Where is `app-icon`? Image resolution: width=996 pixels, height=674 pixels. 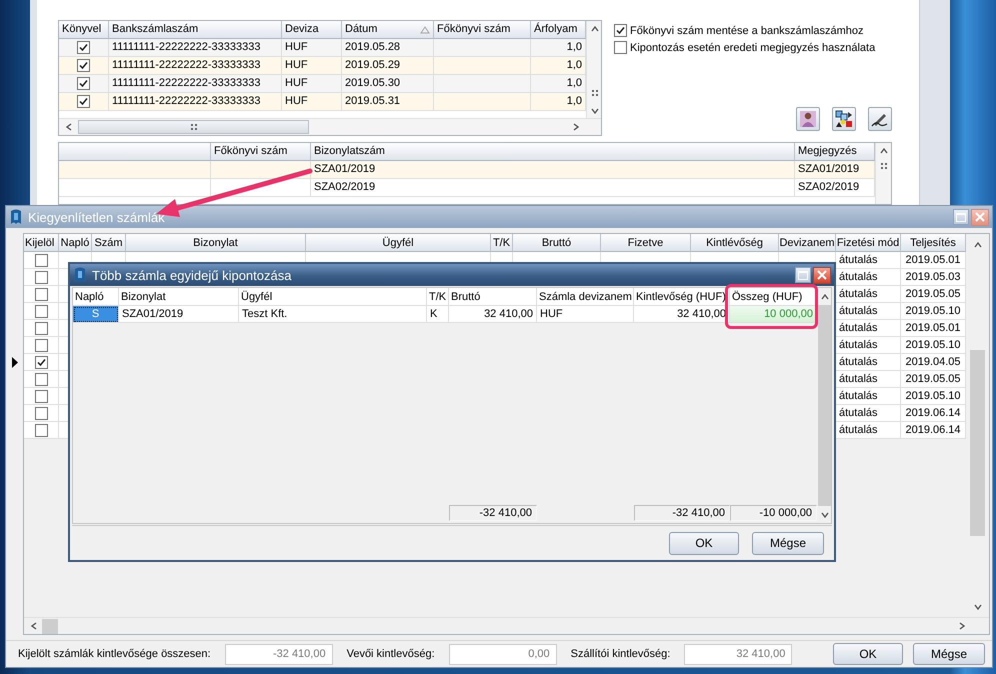
app-icon is located at coordinates (16, 217).